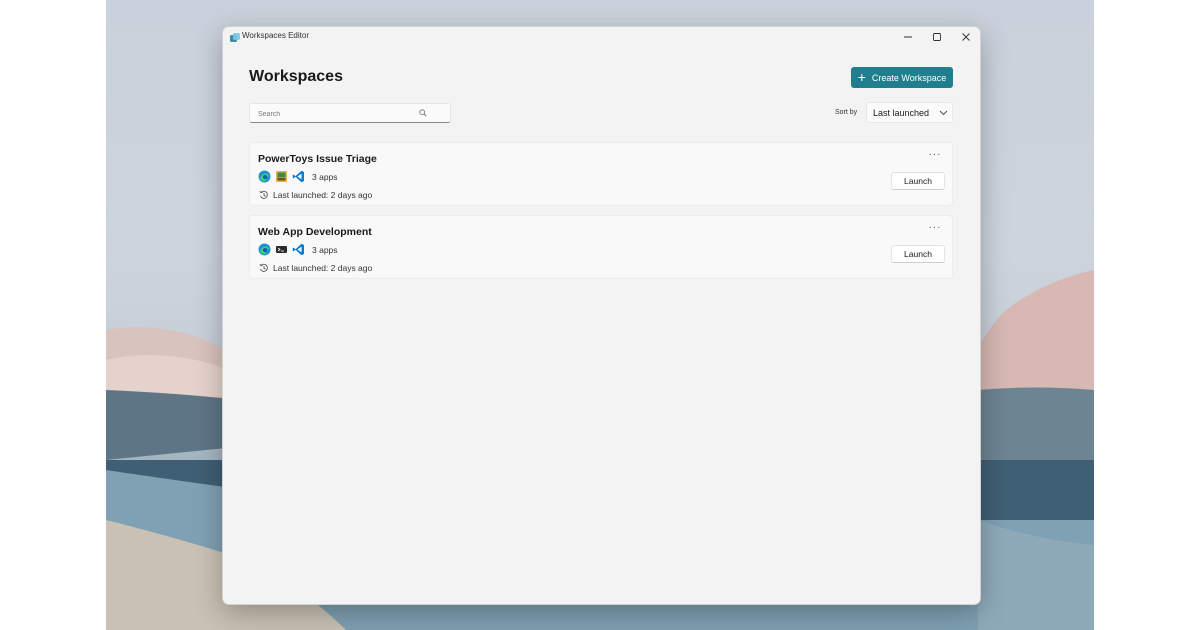  Describe the element at coordinates (943, 113) in the screenshot. I see `chevron-down-icon` at that location.